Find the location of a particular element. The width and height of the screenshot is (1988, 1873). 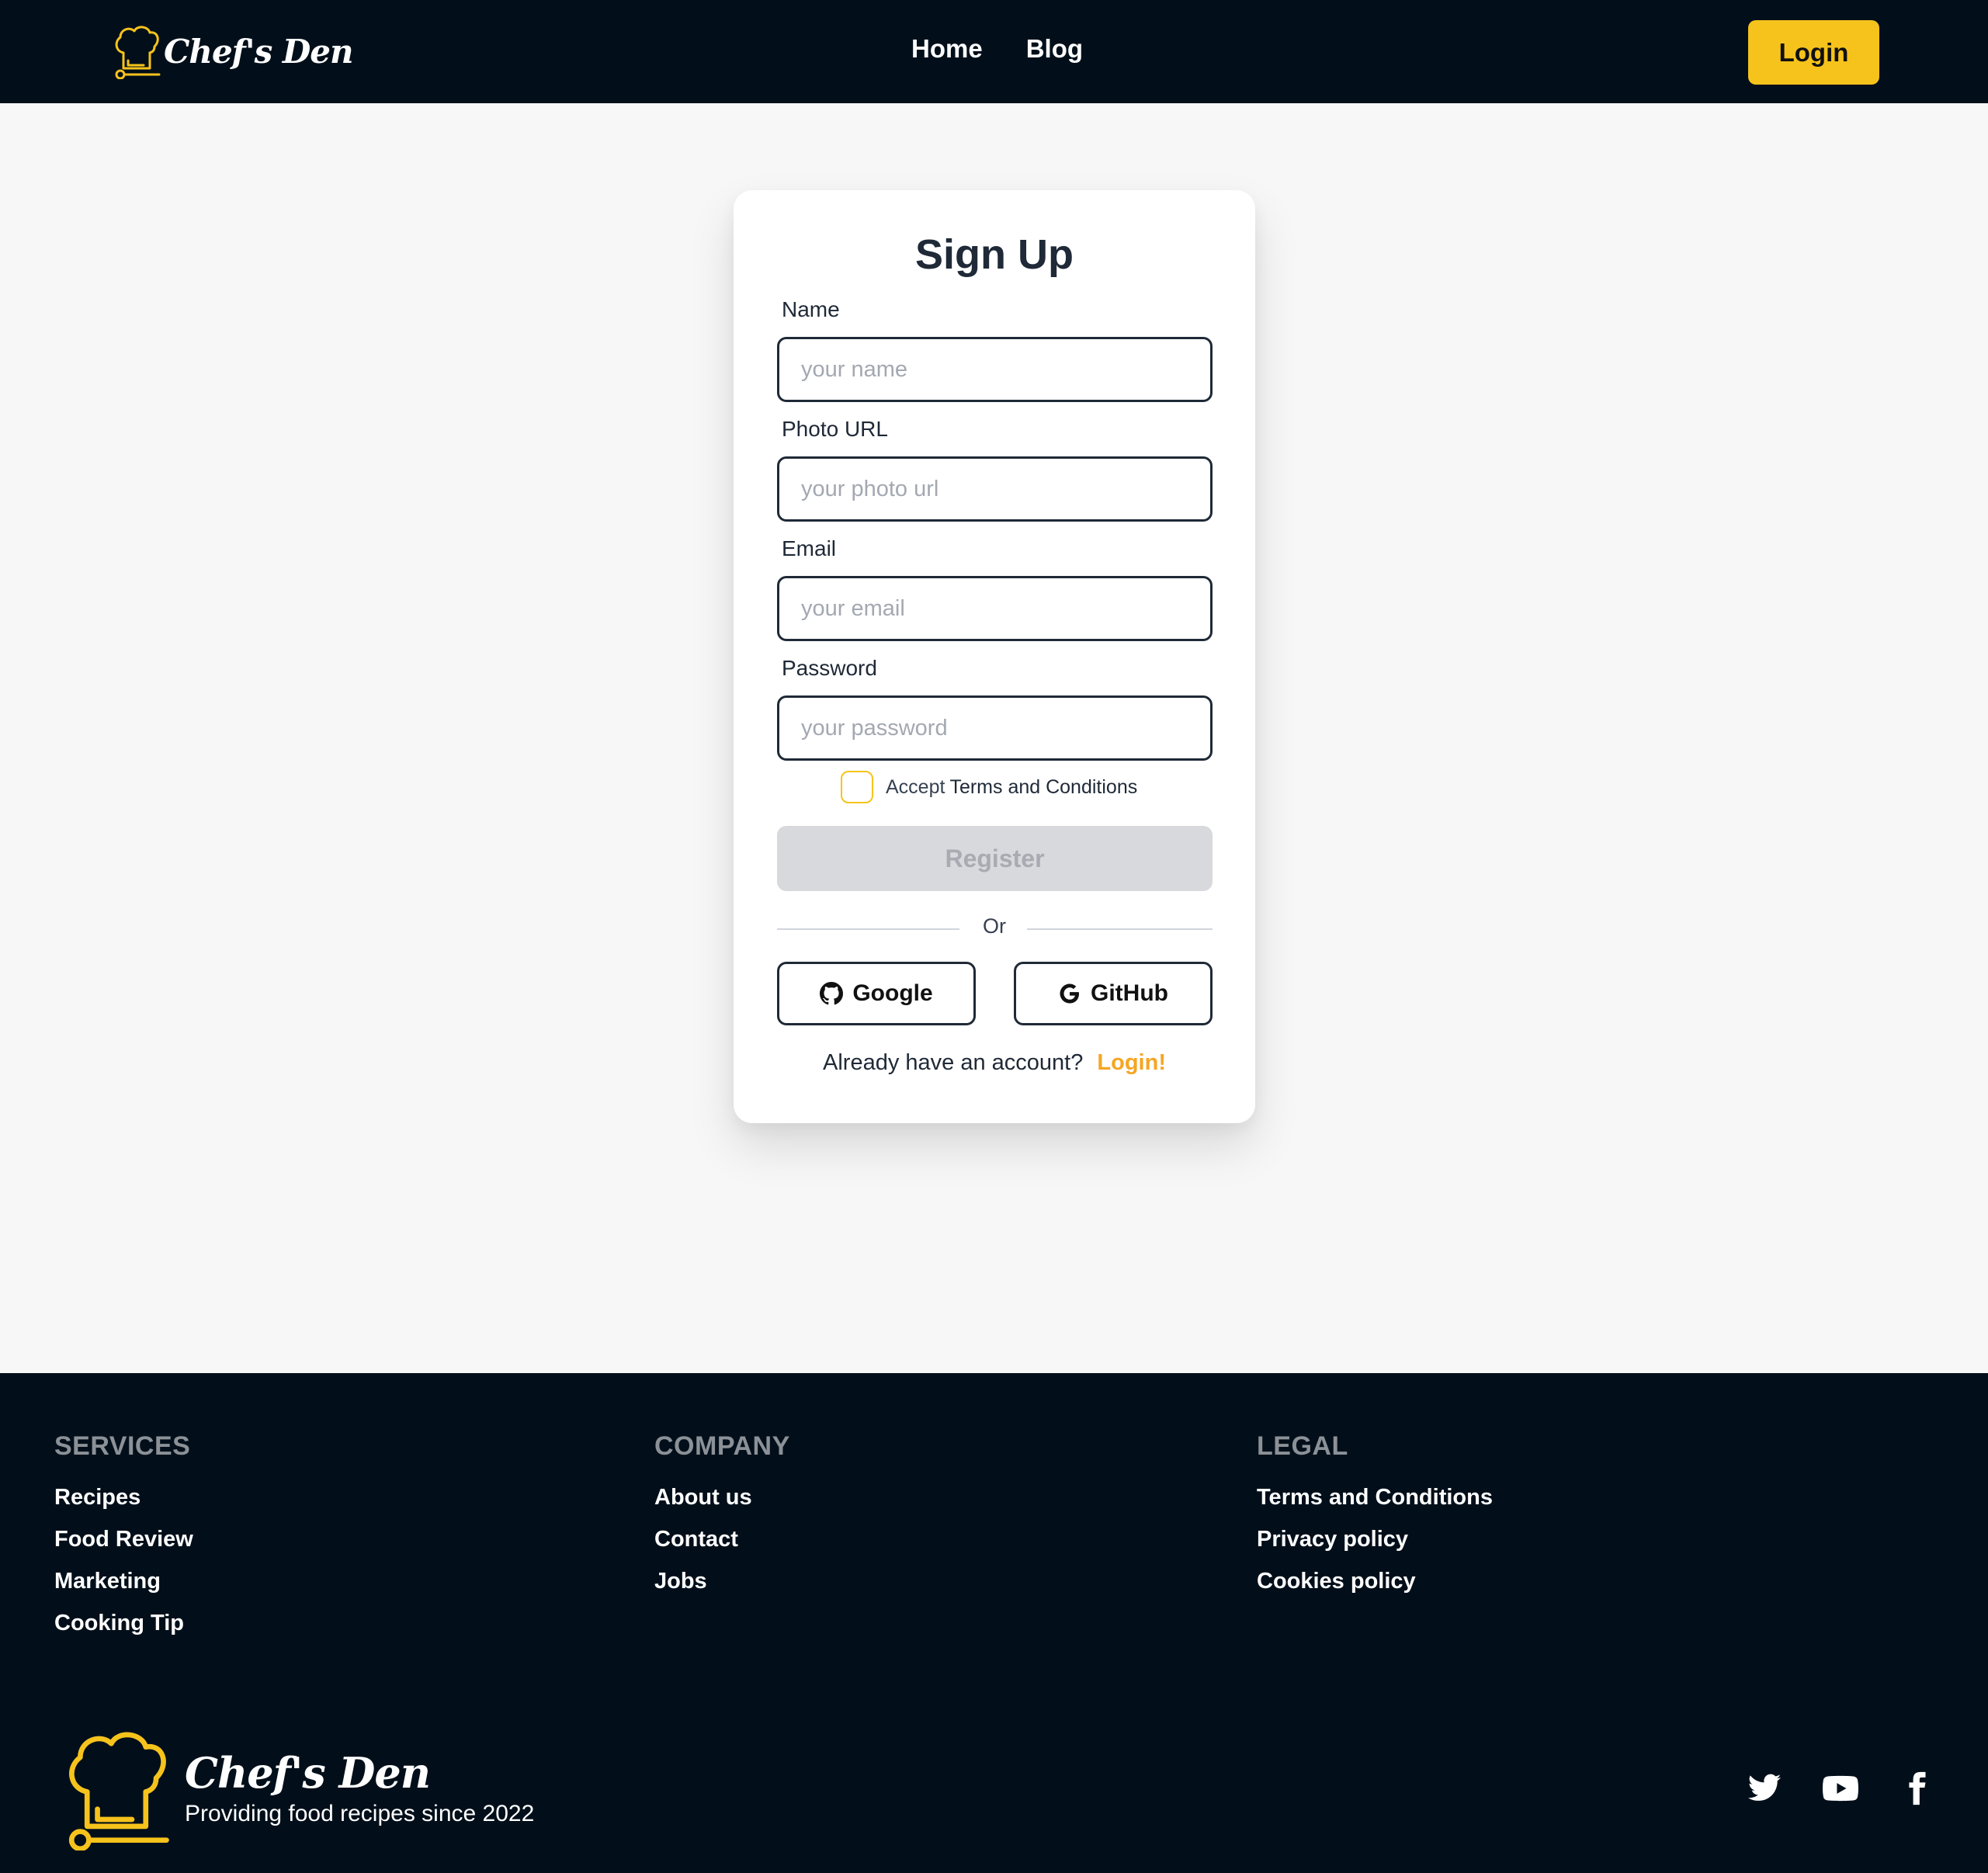

social-icons is located at coordinates (1840, 1788).